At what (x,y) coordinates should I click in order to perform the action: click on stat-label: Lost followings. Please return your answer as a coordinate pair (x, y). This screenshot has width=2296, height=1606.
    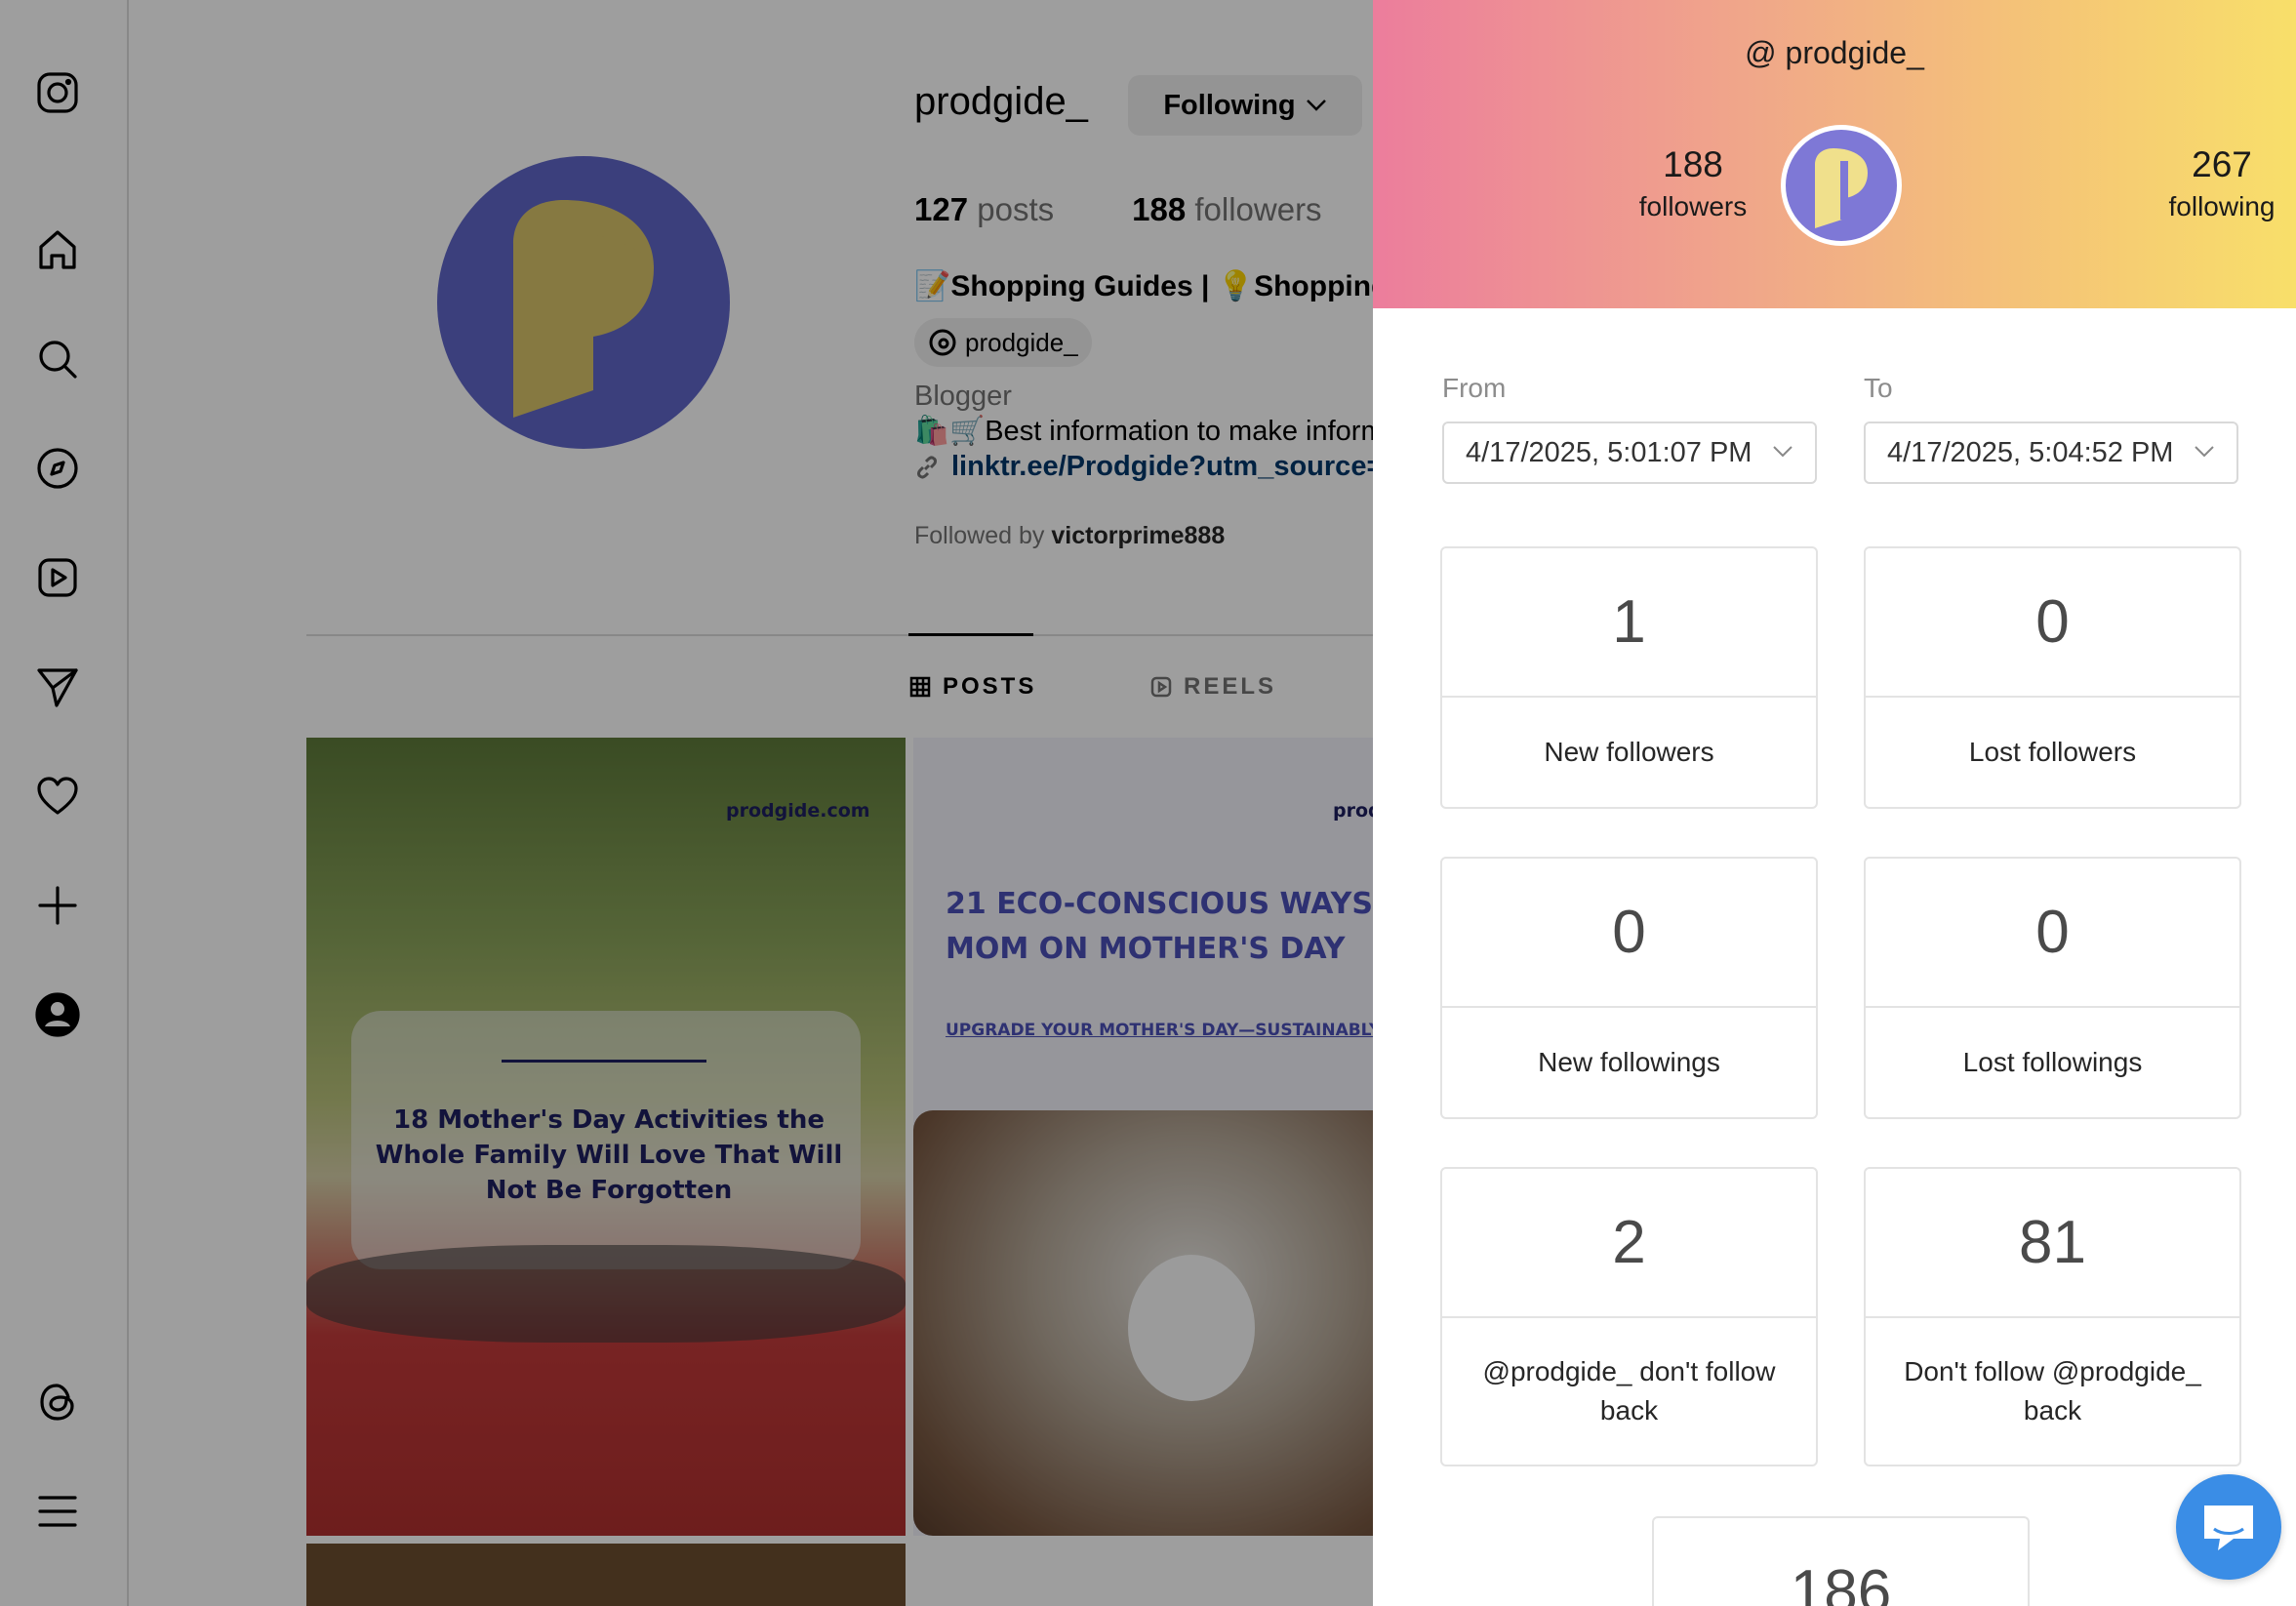
    Looking at the image, I should click on (2052, 1062).